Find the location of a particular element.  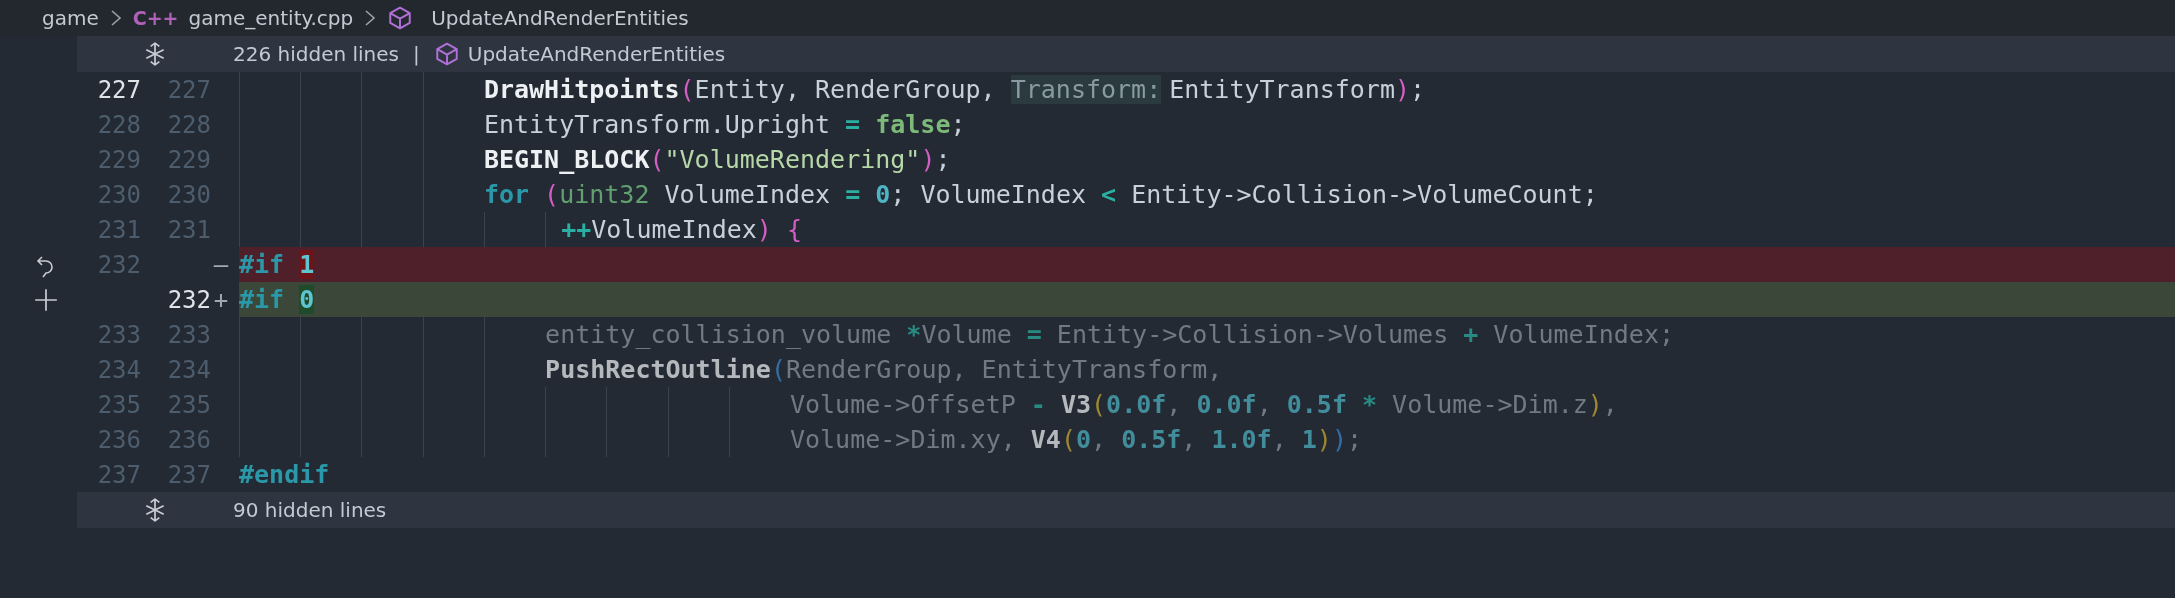

plus-icon is located at coordinates (45, 299).